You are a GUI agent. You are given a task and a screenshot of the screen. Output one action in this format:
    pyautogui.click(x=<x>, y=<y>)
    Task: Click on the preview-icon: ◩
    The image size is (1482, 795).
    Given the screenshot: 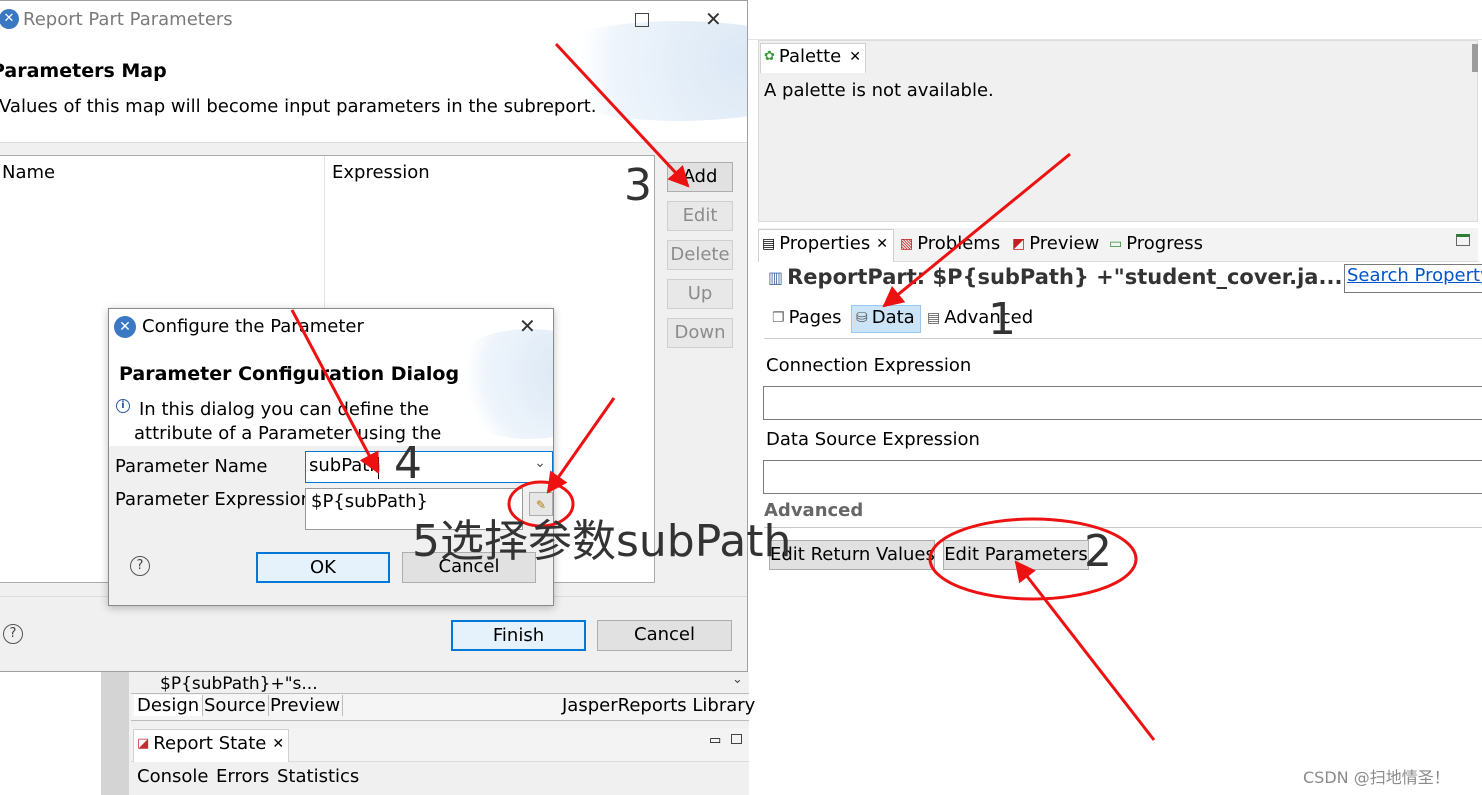 What is the action you would take?
    pyautogui.click(x=1019, y=243)
    